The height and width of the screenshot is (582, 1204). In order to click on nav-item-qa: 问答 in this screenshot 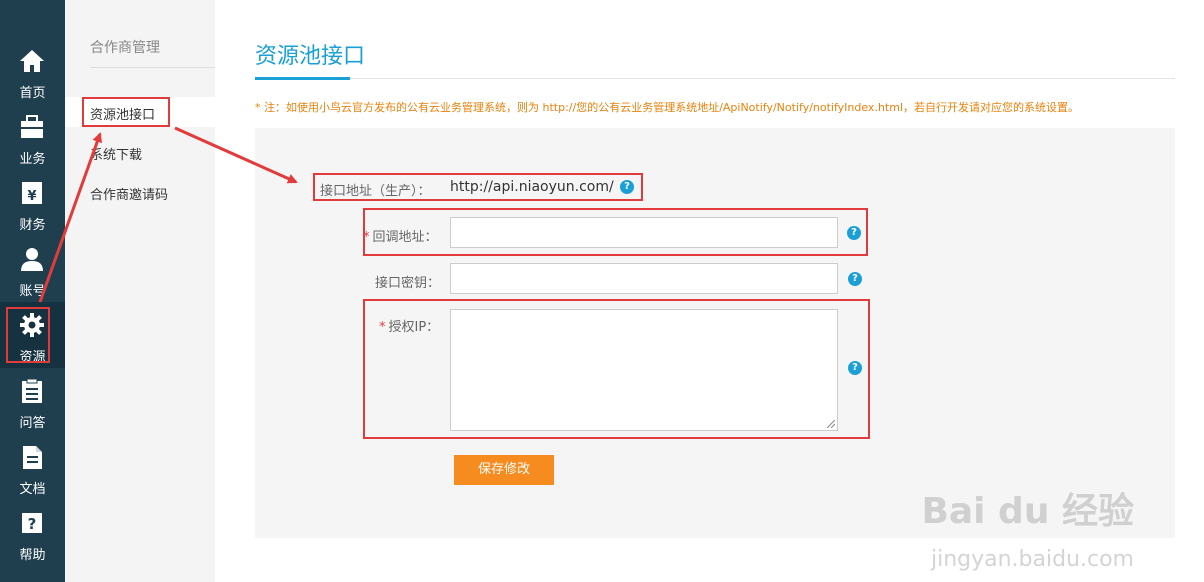, I will do `click(32, 401)`.